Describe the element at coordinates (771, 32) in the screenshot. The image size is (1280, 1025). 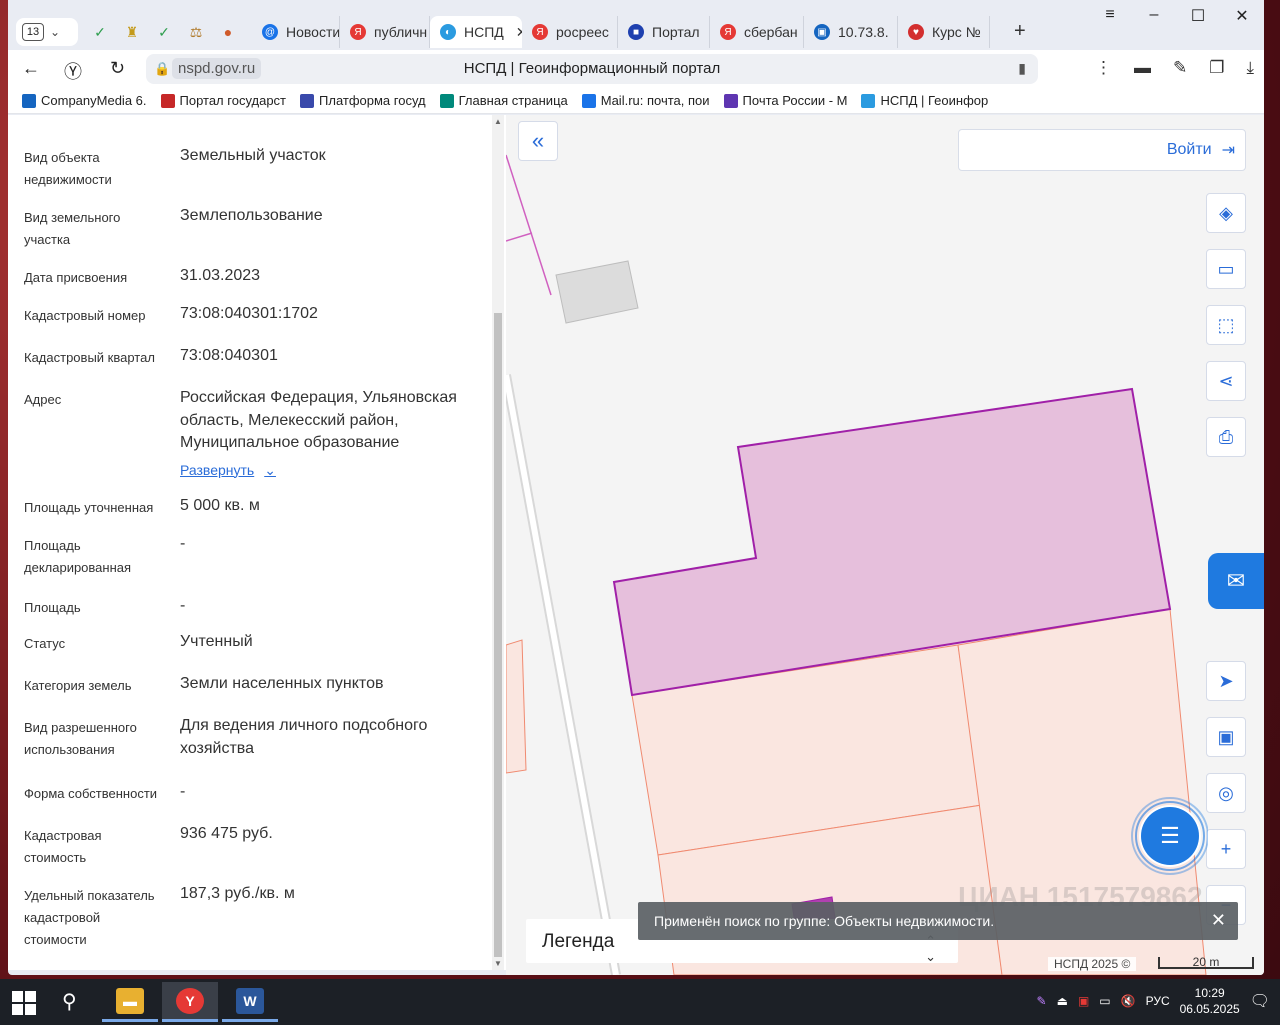
I see `tab-label: сбербан` at that location.